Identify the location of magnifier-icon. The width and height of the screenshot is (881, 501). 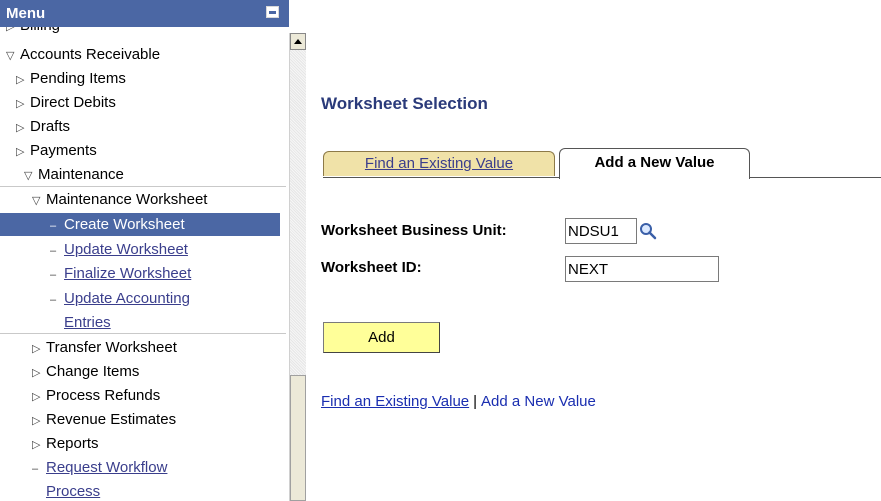
(648, 231).